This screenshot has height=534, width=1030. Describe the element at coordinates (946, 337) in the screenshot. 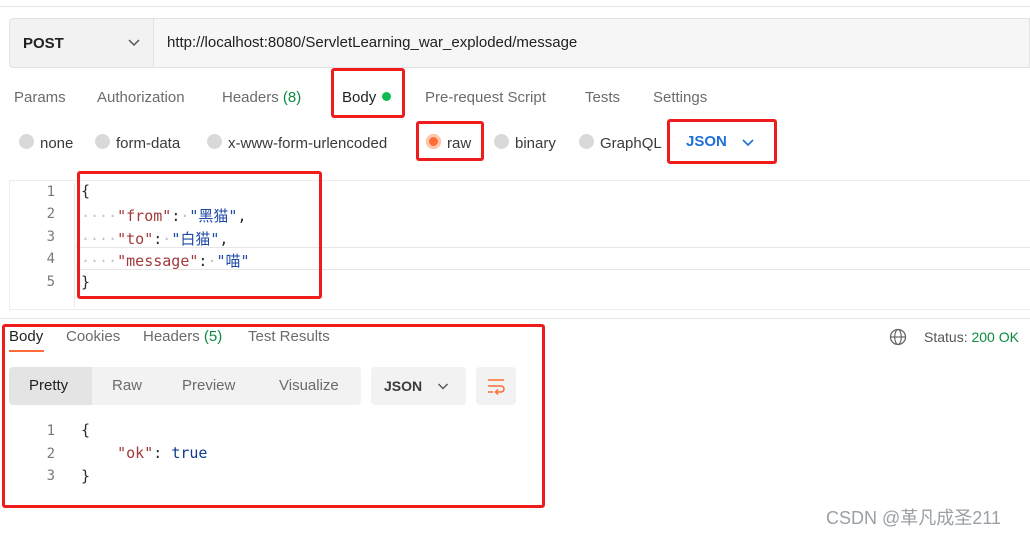

I see `status-label: Status:` at that location.